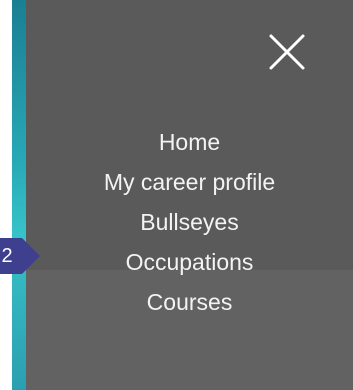 This screenshot has width=353, height=390. I want to click on menu-item-courses: Courses, so click(189, 302).